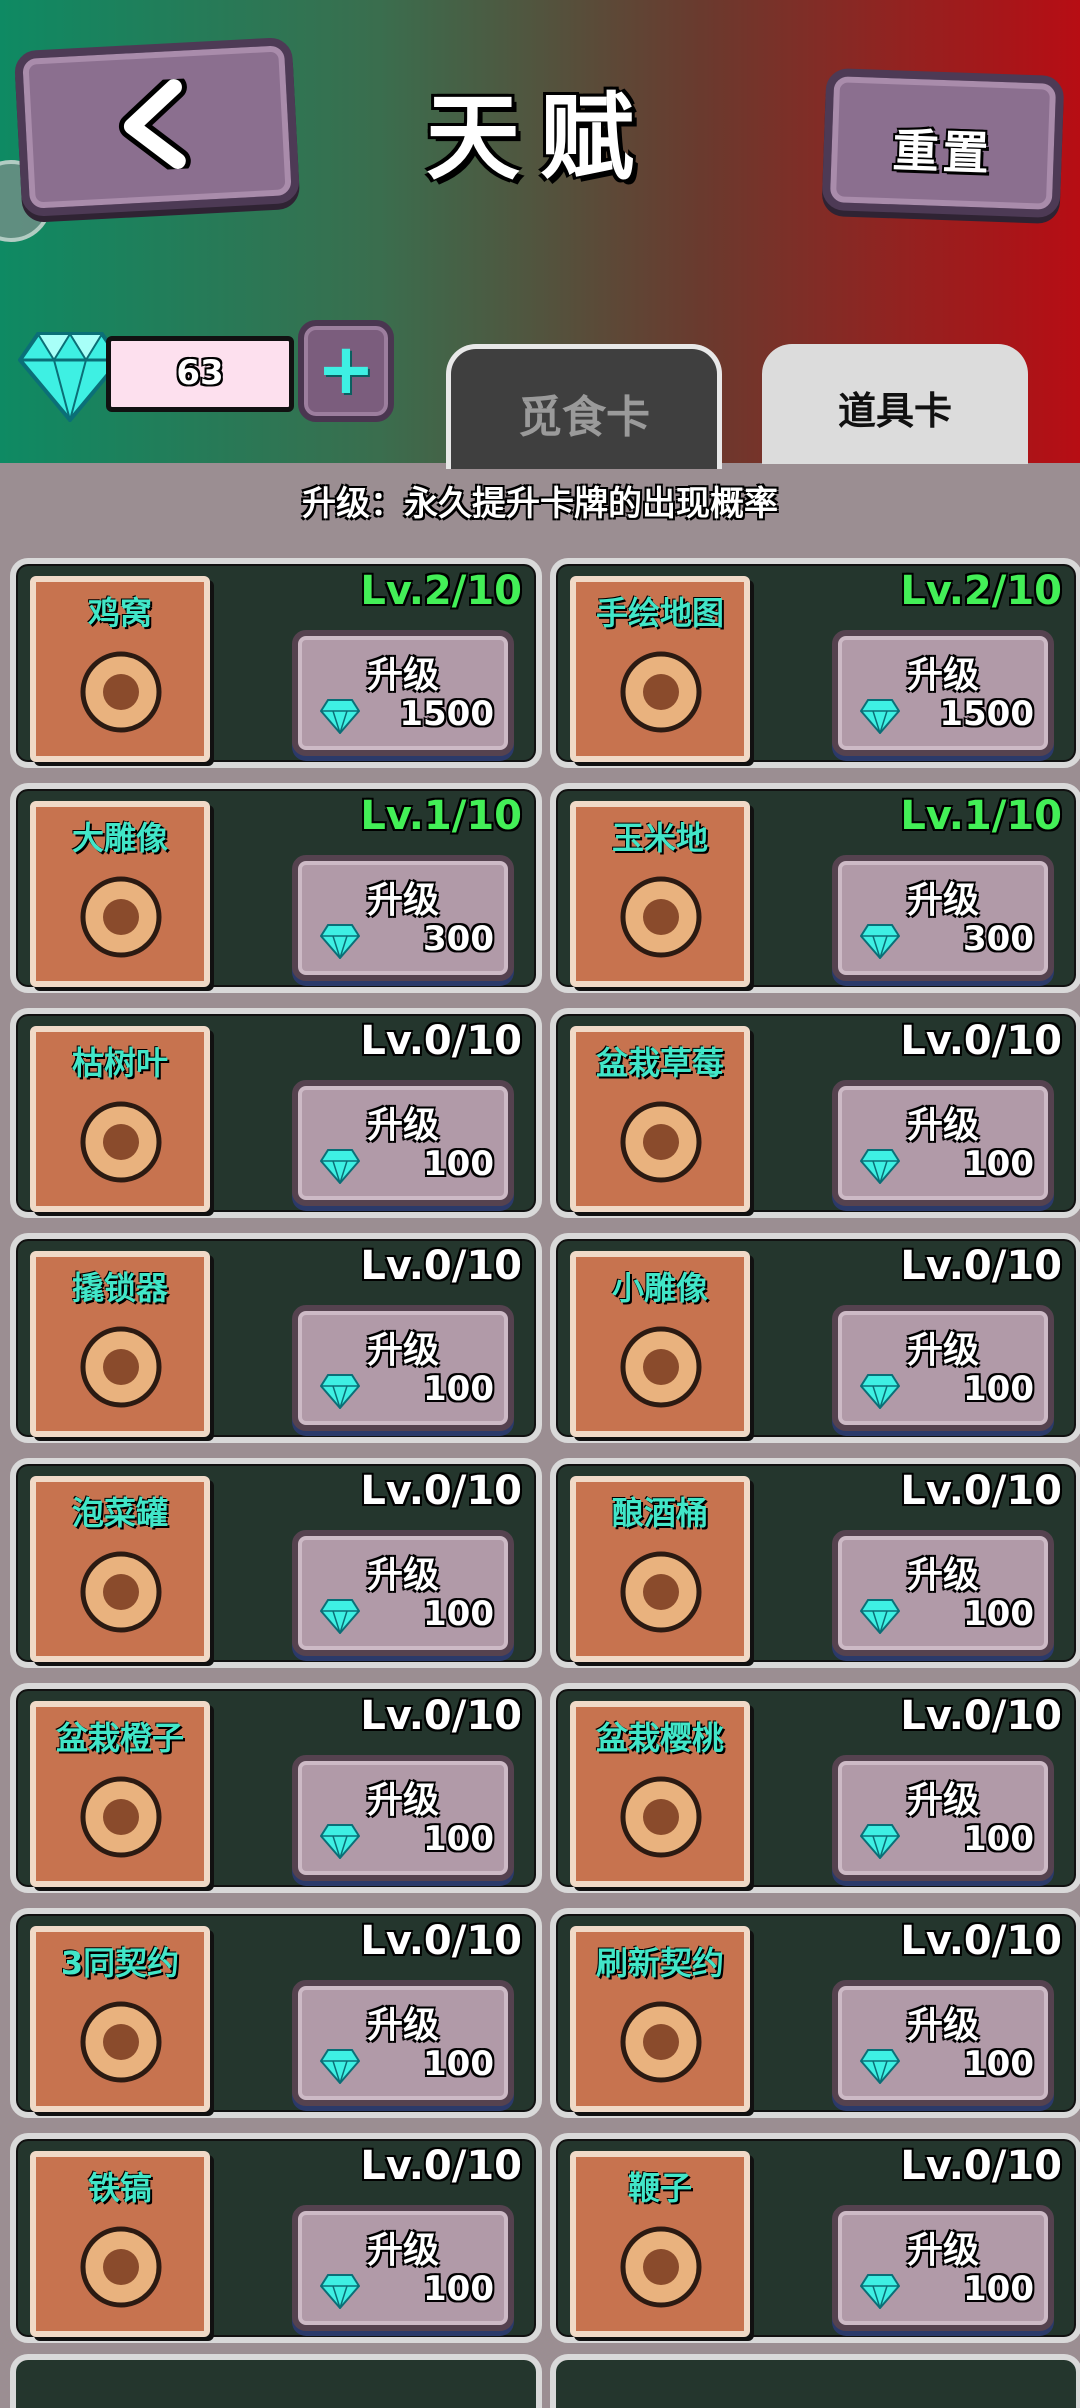 The height and width of the screenshot is (2408, 1080). I want to click on chicken-coop-icon, so click(121, 692).